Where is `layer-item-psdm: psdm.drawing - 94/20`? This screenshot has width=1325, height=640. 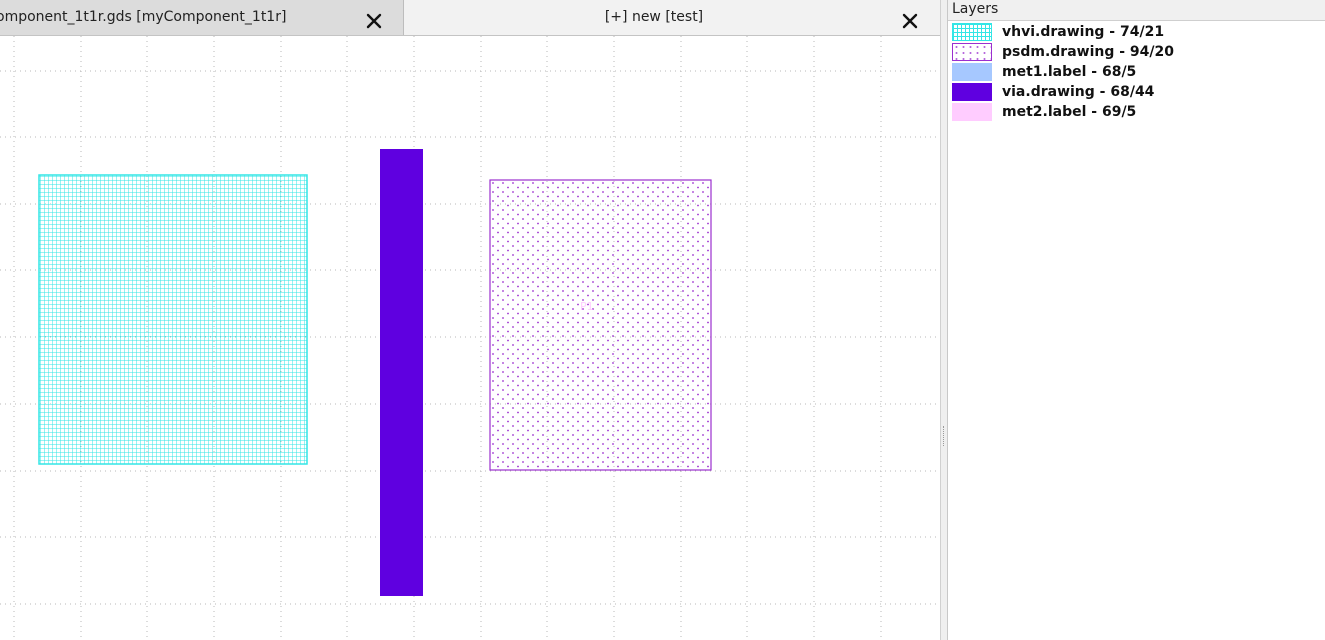
layer-item-psdm: psdm.drawing - 94/20 is located at coordinates (1136, 52).